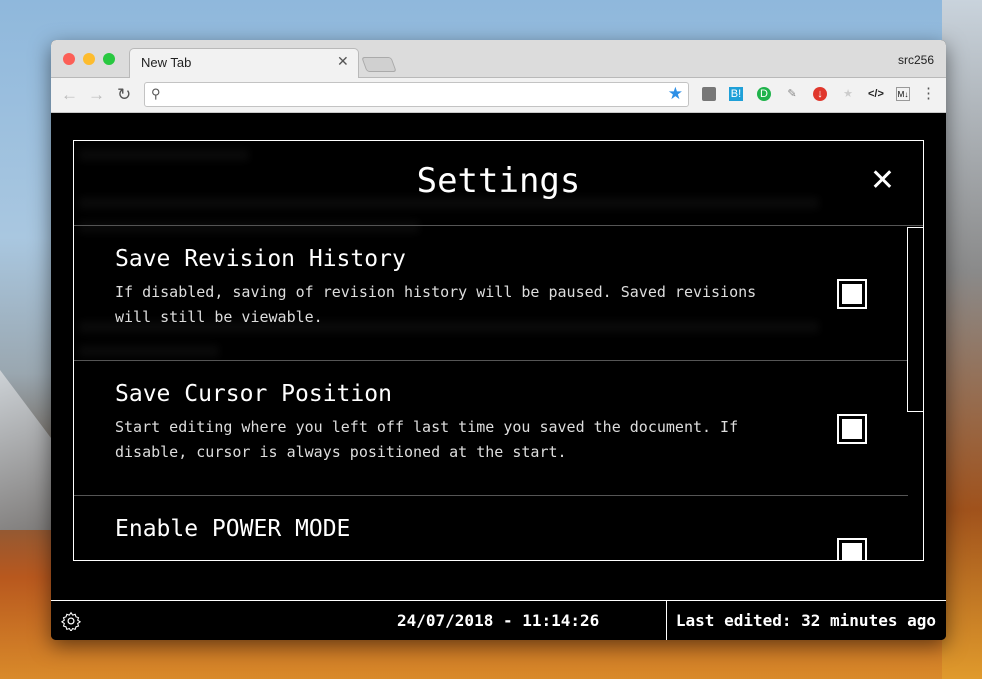 The width and height of the screenshot is (982, 679). I want to click on star-extension-icon: ★, so click(848, 94).